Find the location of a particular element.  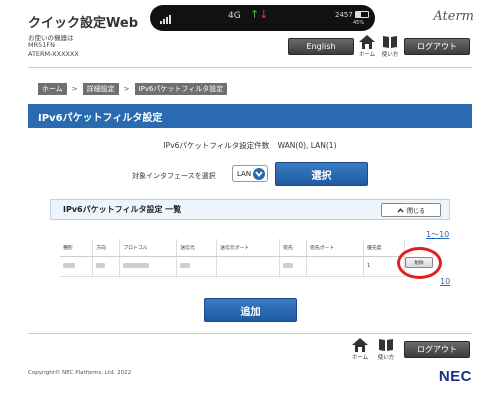

filter-count-line: IPv6パケットフィルタ設定件数 WAN(0), LAN(1) is located at coordinates (250, 145).